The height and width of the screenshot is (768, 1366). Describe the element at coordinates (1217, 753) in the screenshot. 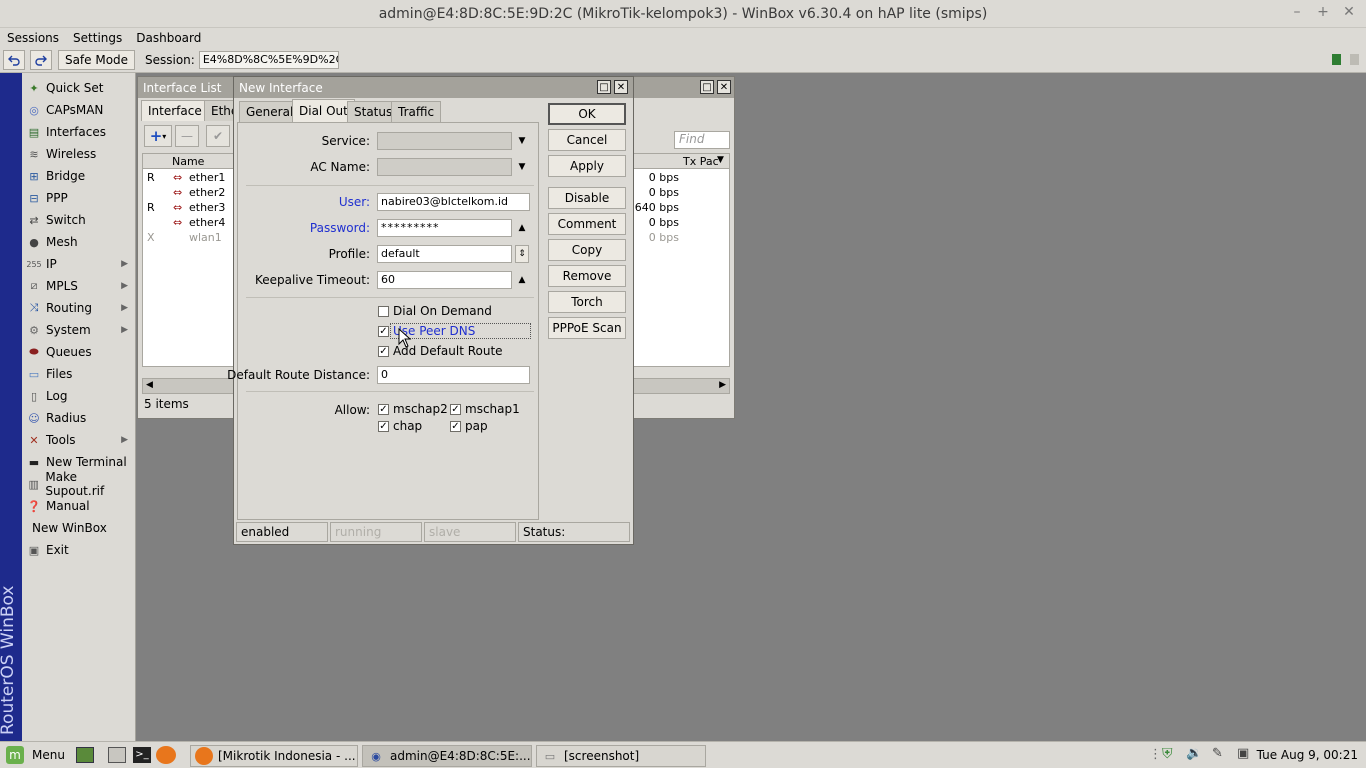

I see `bluetooth-icon: ✎` at that location.